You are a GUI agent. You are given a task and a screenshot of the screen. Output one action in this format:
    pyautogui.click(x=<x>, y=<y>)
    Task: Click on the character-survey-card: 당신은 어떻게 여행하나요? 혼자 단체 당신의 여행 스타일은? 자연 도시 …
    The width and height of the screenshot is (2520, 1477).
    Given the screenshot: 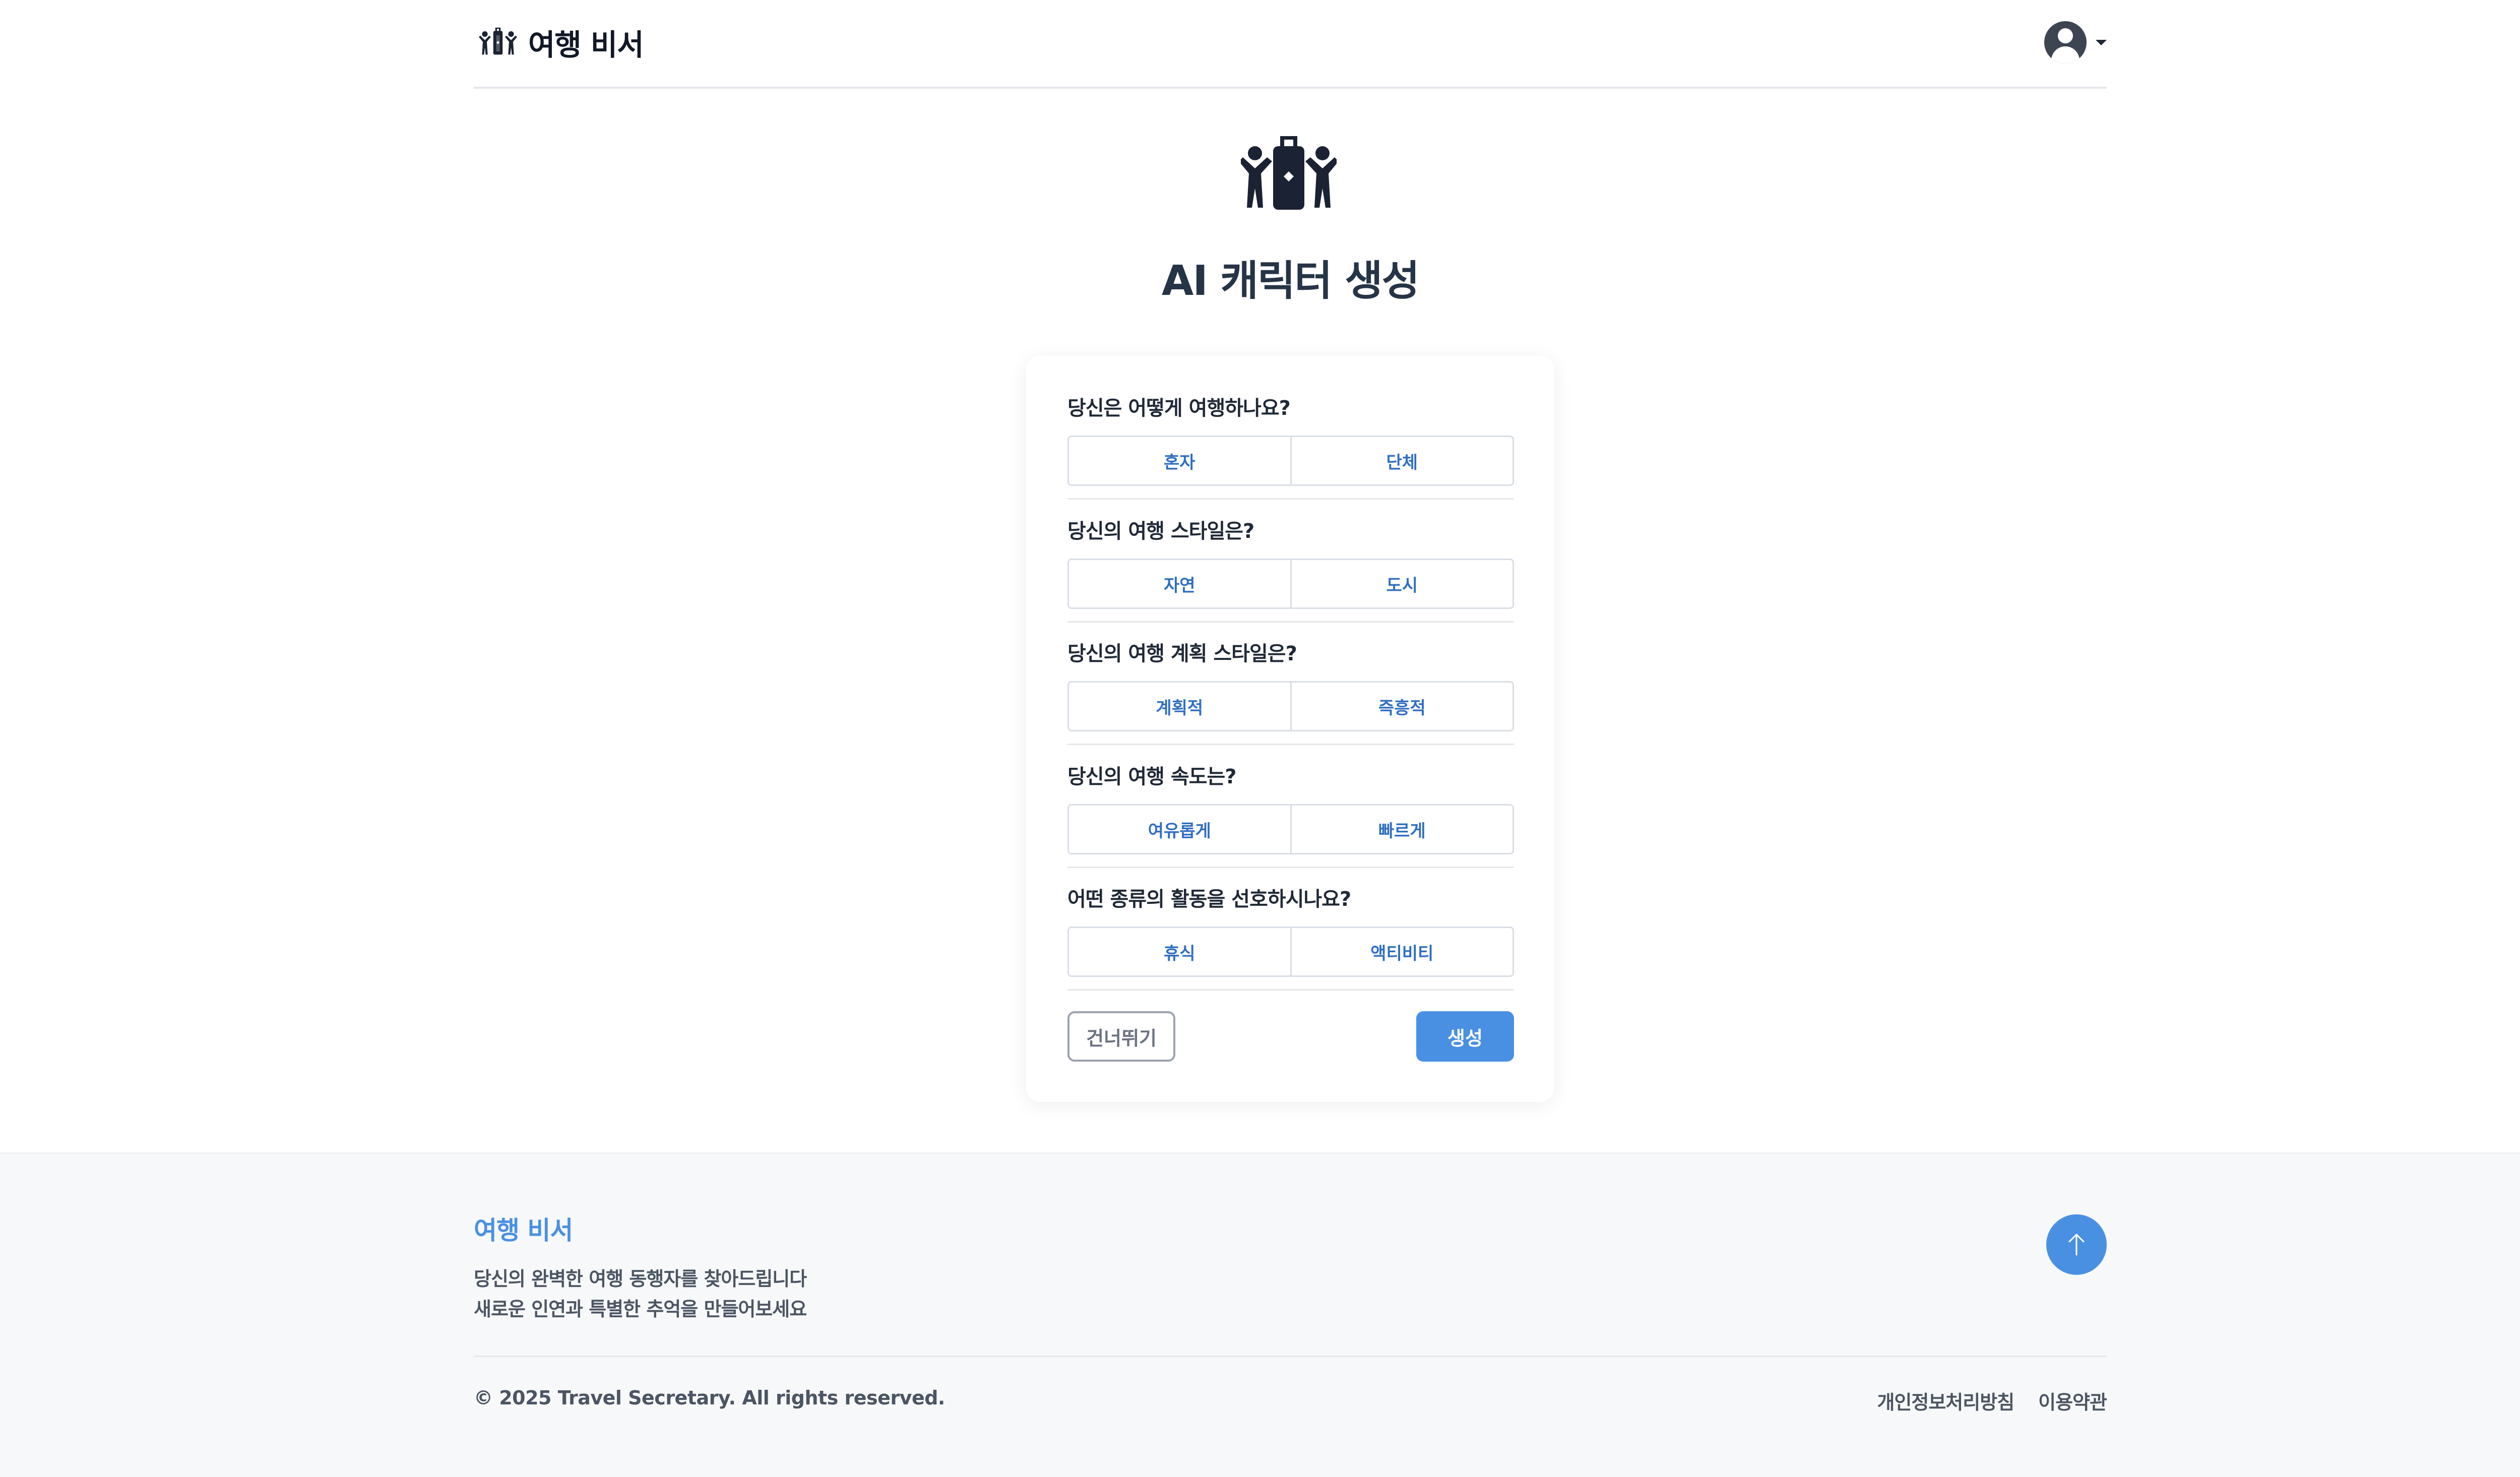 What is the action you would take?
    pyautogui.click(x=1290, y=729)
    